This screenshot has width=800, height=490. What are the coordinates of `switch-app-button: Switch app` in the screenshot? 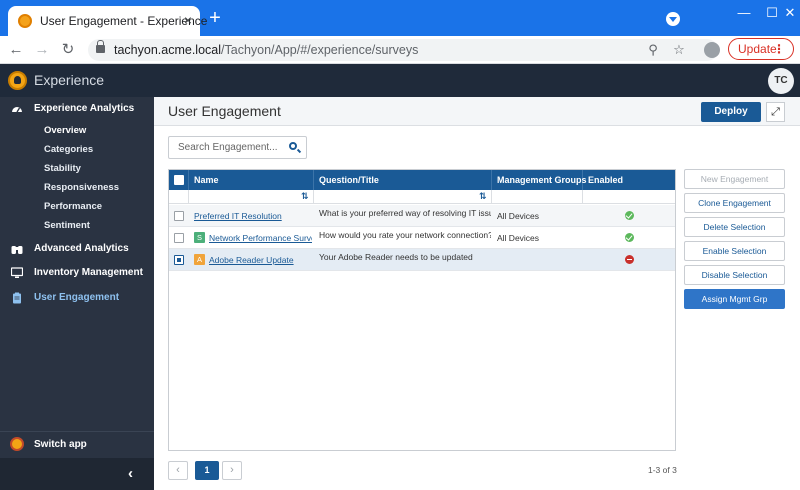 It's located at (77, 443).